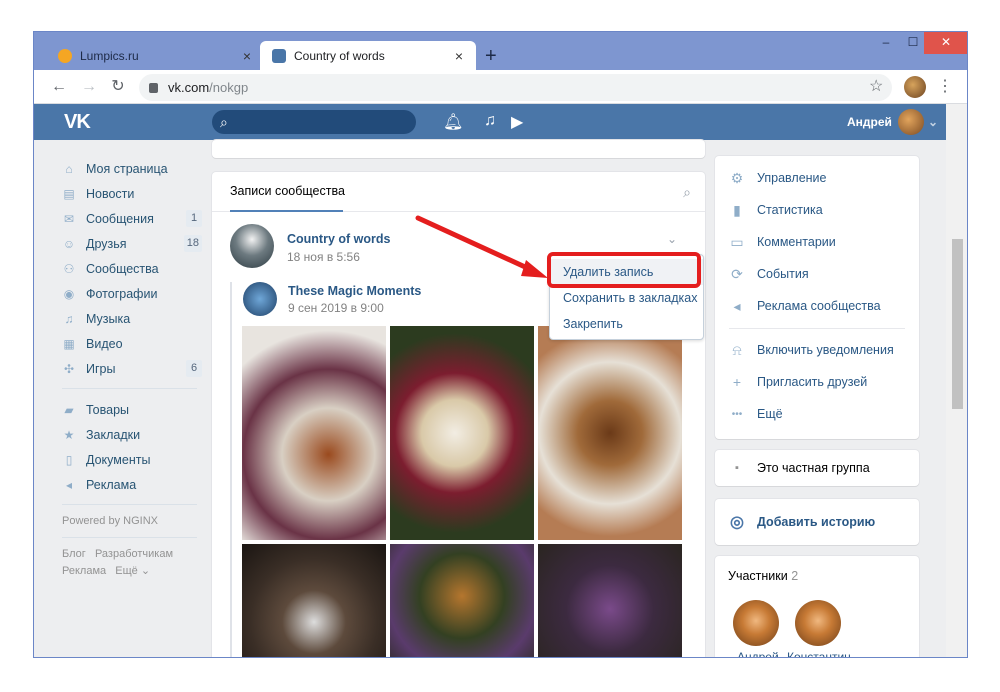 The height and width of the screenshot is (692, 1000). Describe the element at coordinates (354, 291) in the screenshot. I see `repost-author: These Magic Moments` at that location.